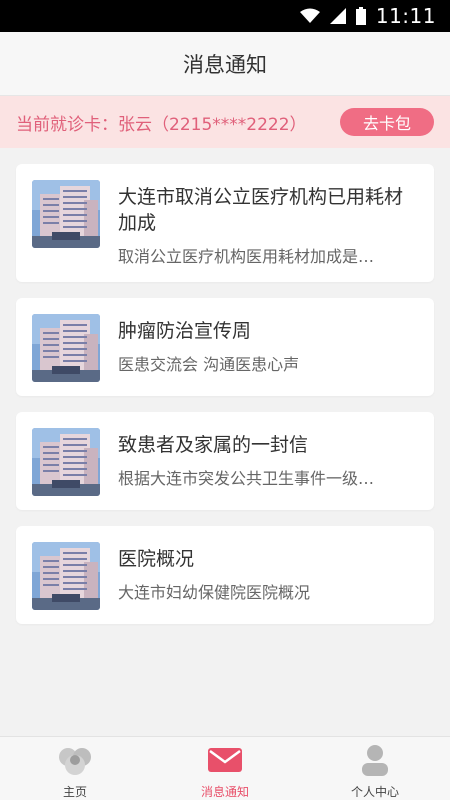 The image size is (450, 800). Describe the element at coordinates (387, 122) in the screenshot. I see `card-wallet-button: 去卡包` at that location.